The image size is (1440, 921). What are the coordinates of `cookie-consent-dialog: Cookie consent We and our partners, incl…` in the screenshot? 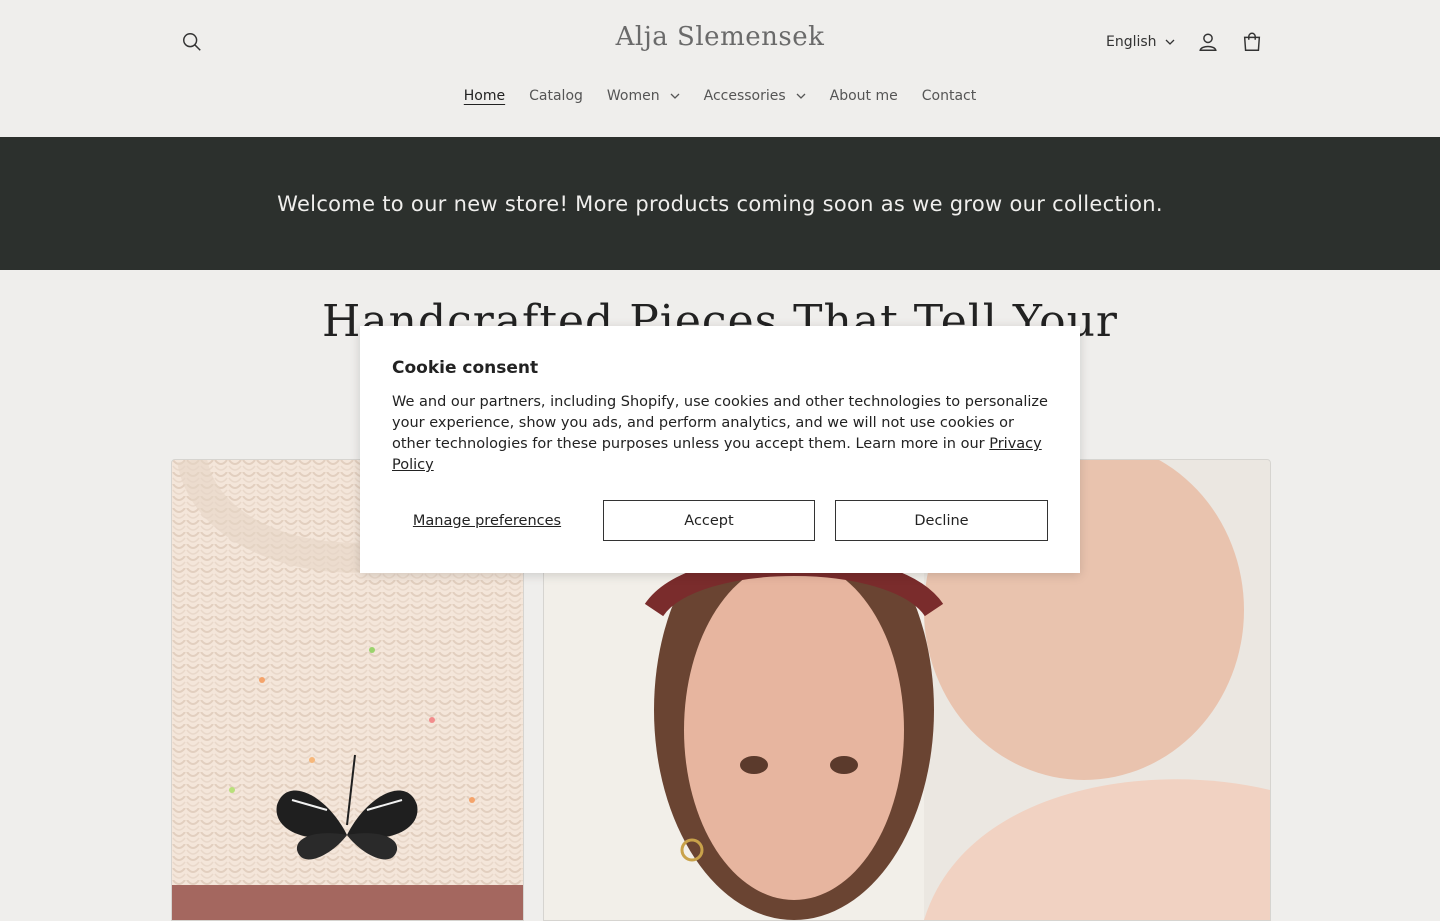 It's located at (720, 449).